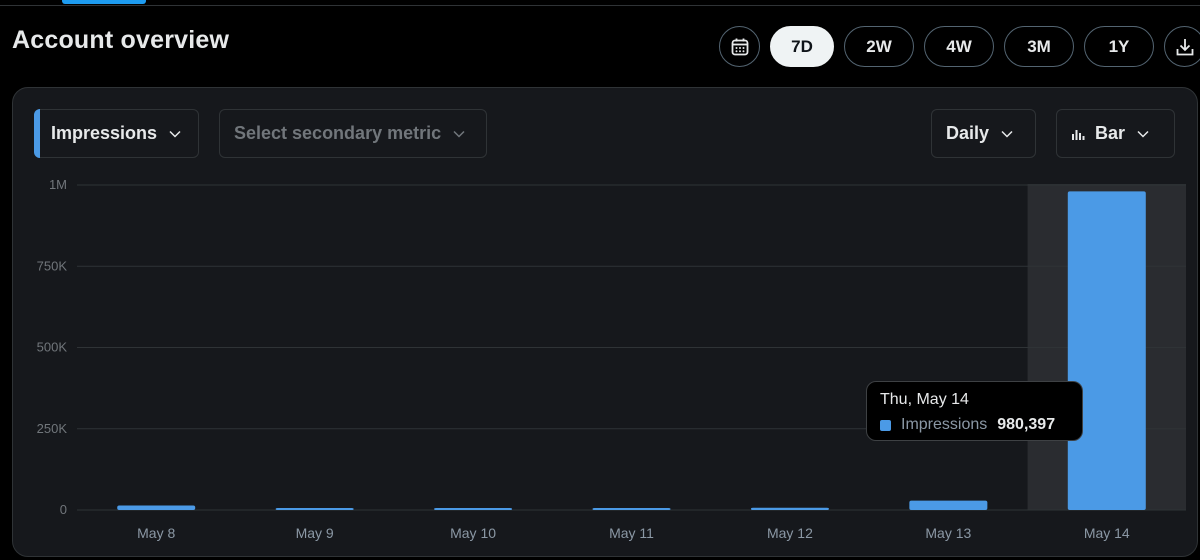  Describe the element at coordinates (473, 533) in the screenshot. I see `x-tick-label: May 10` at that location.